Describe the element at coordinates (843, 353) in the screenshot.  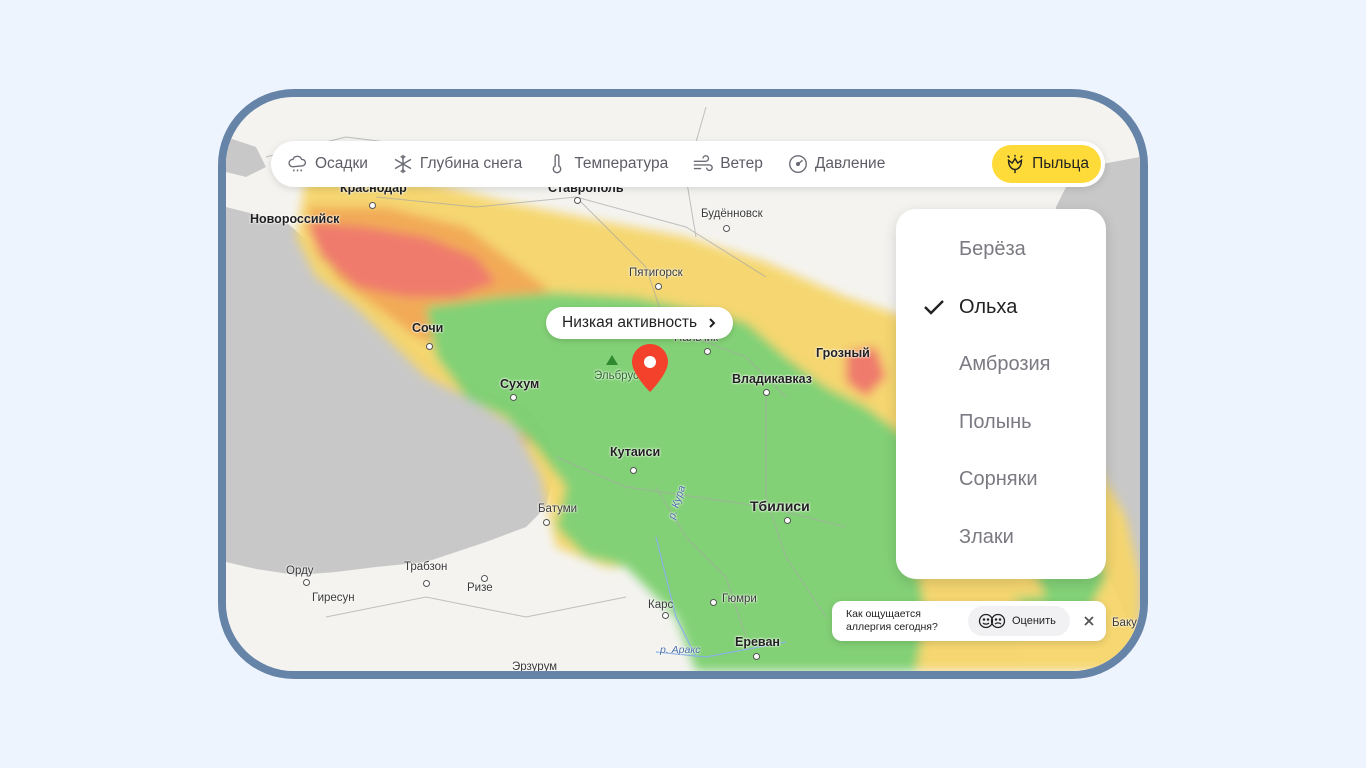
I see `city-grozny: Грозный` at that location.